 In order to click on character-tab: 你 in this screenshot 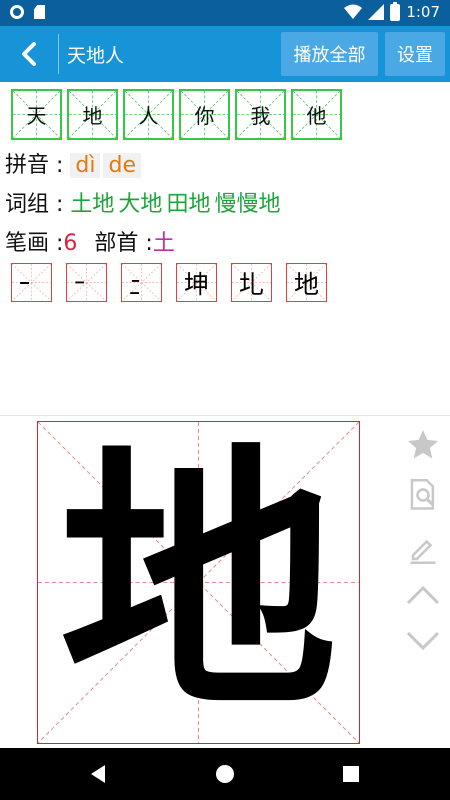, I will do `click(204, 114)`.